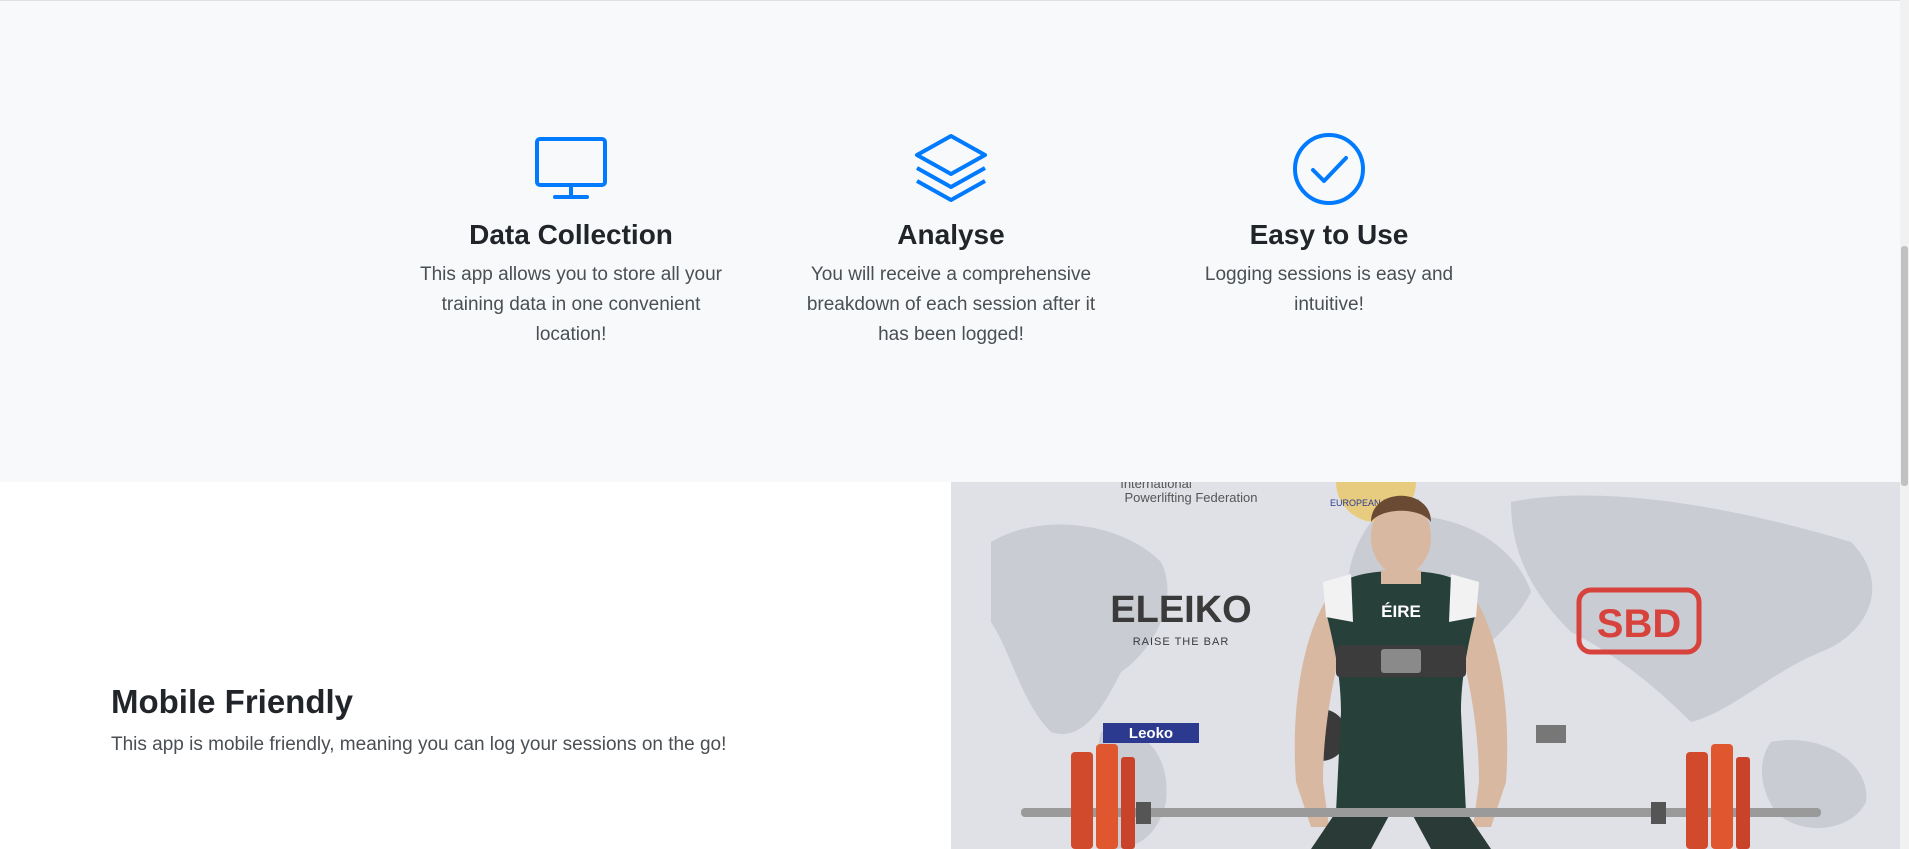 The height and width of the screenshot is (849, 1909). What do you see at coordinates (232, 701) in the screenshot?
I see `showcase-title: Mobile Friendly` at bounding box center [232, 701].